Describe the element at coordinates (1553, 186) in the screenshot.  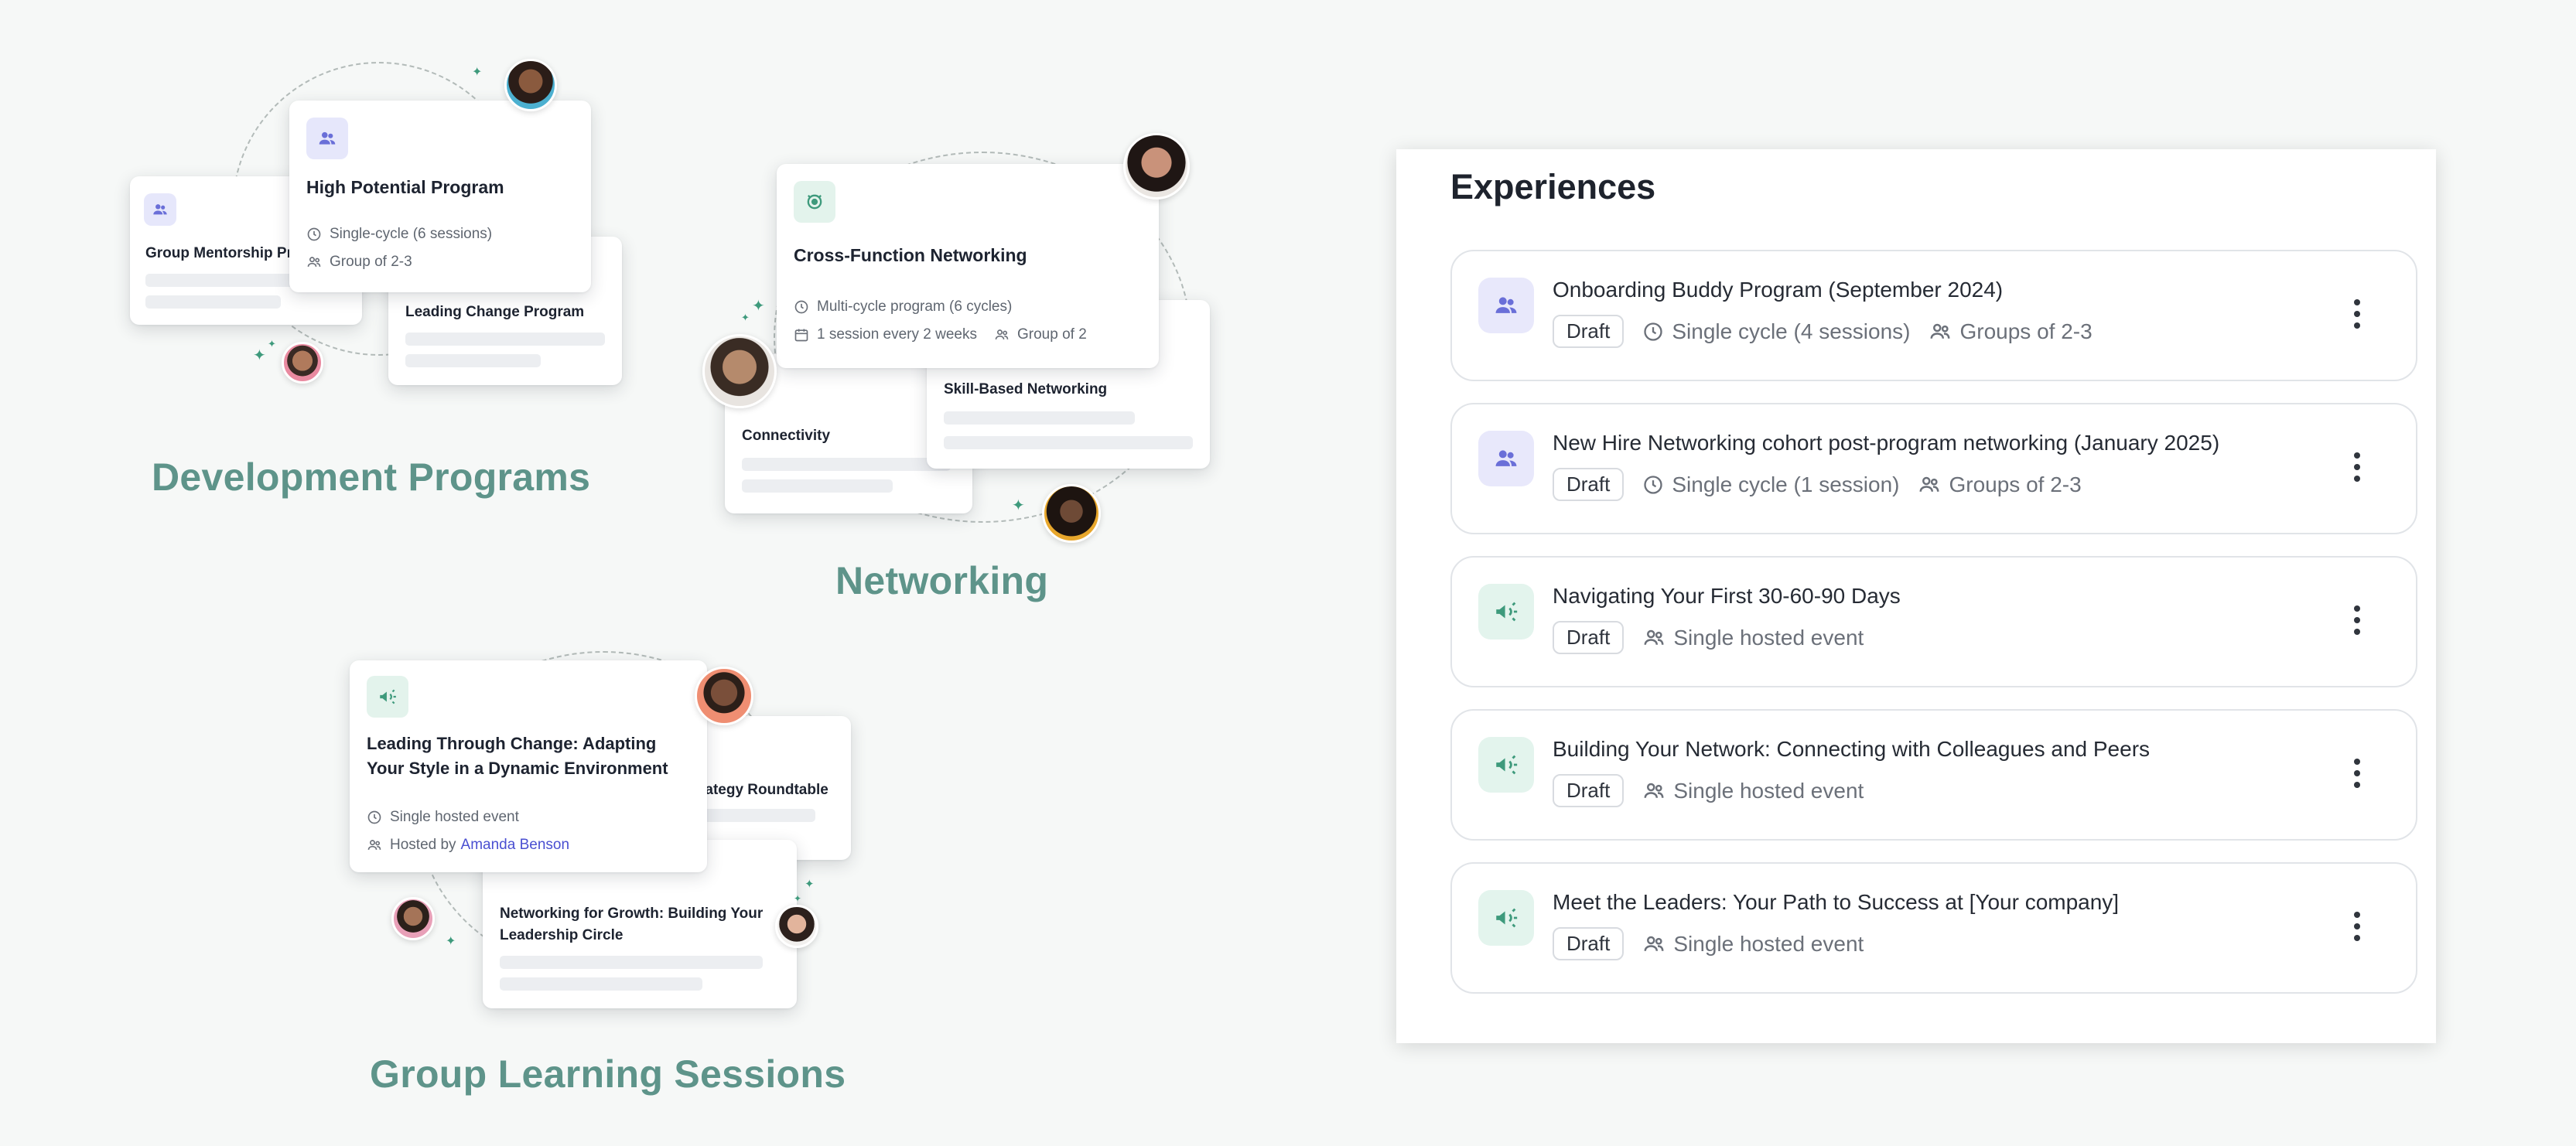
I see `panel-title: Experiences` at that location.